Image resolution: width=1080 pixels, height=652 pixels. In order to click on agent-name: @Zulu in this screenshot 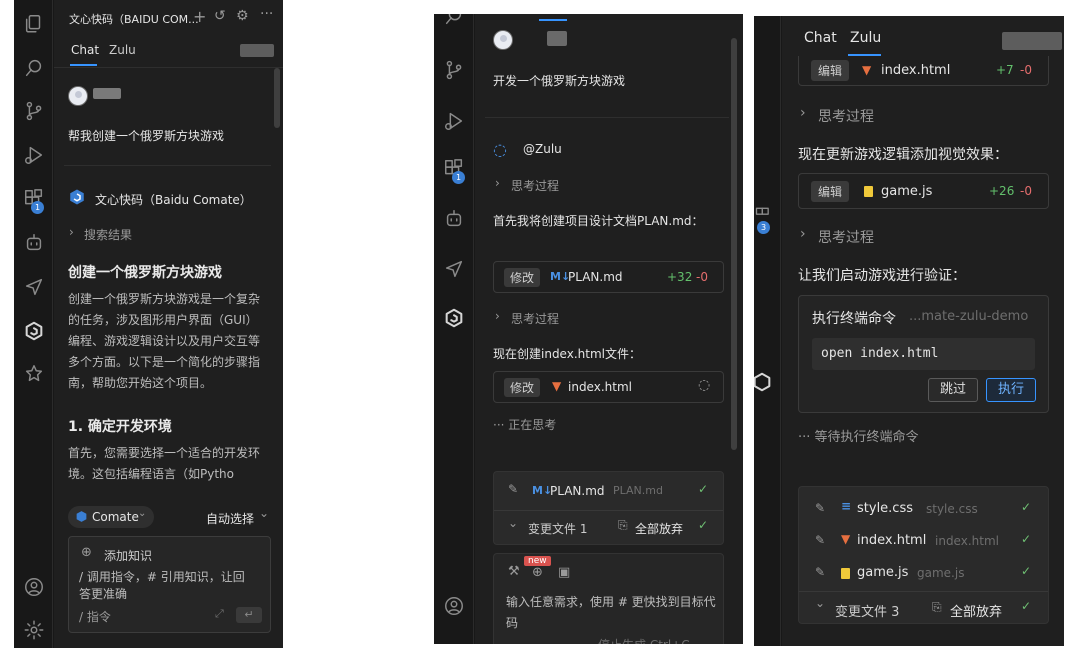, I will do `click(542, 149)`.